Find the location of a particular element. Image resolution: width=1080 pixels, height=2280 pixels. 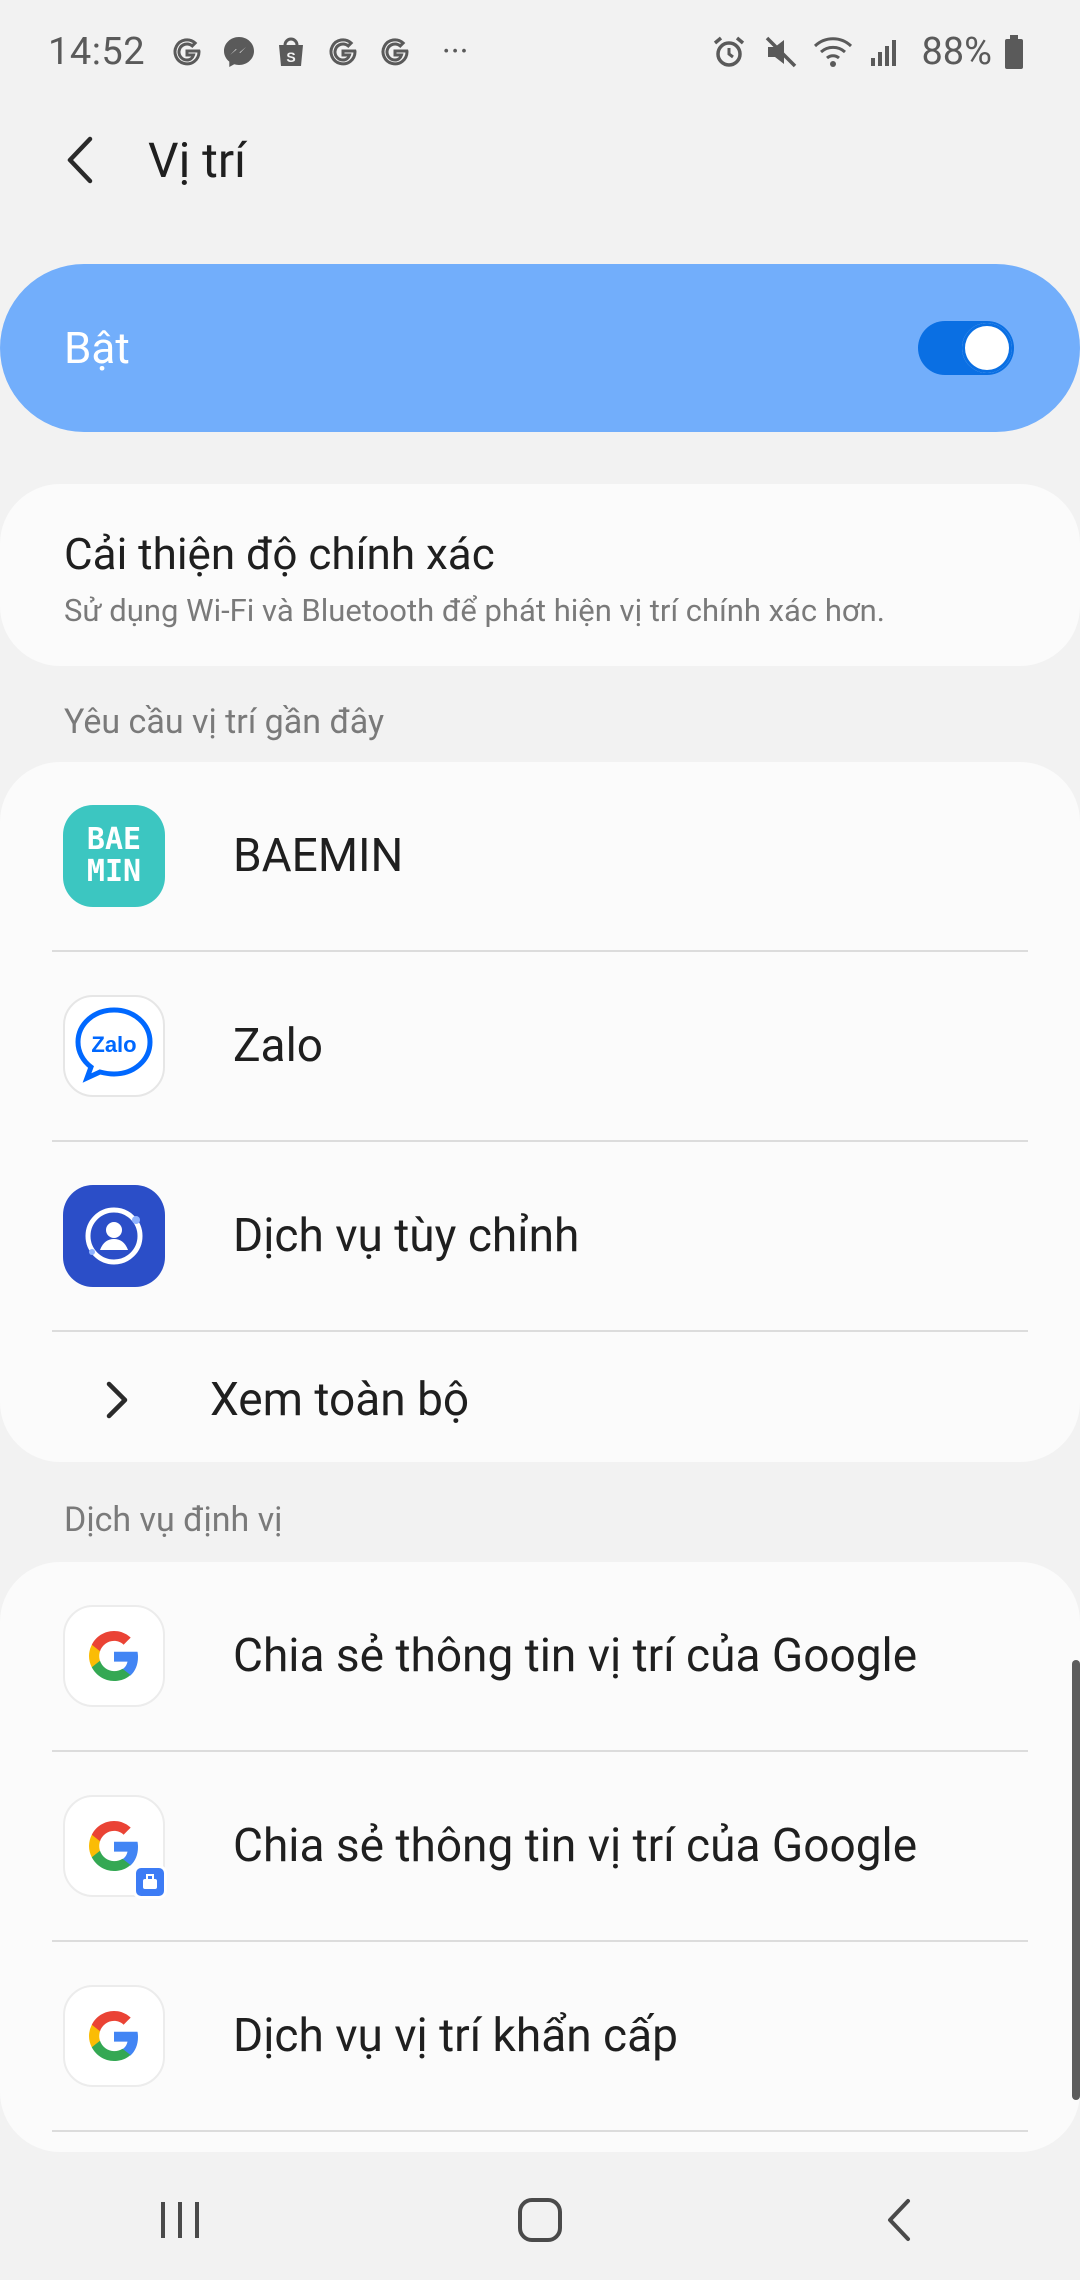

master-toggle-label: Bật is located at coordinates (97, 348).